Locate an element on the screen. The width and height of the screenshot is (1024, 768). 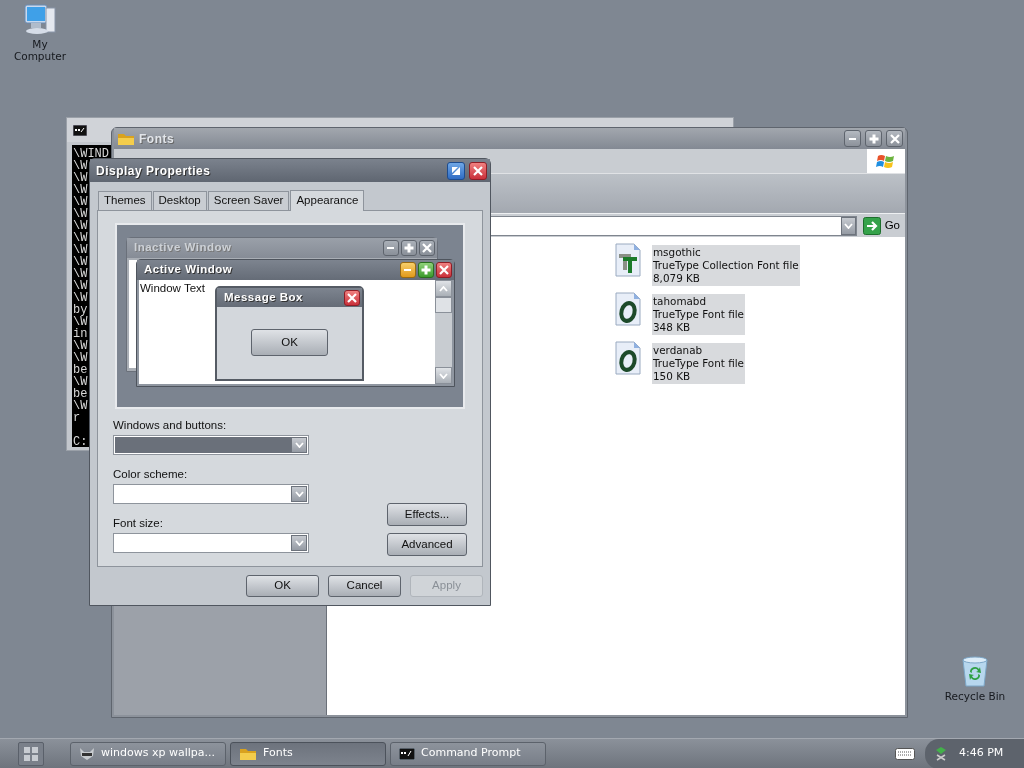
console-line: \WIND is located at coordinates (91, 154).